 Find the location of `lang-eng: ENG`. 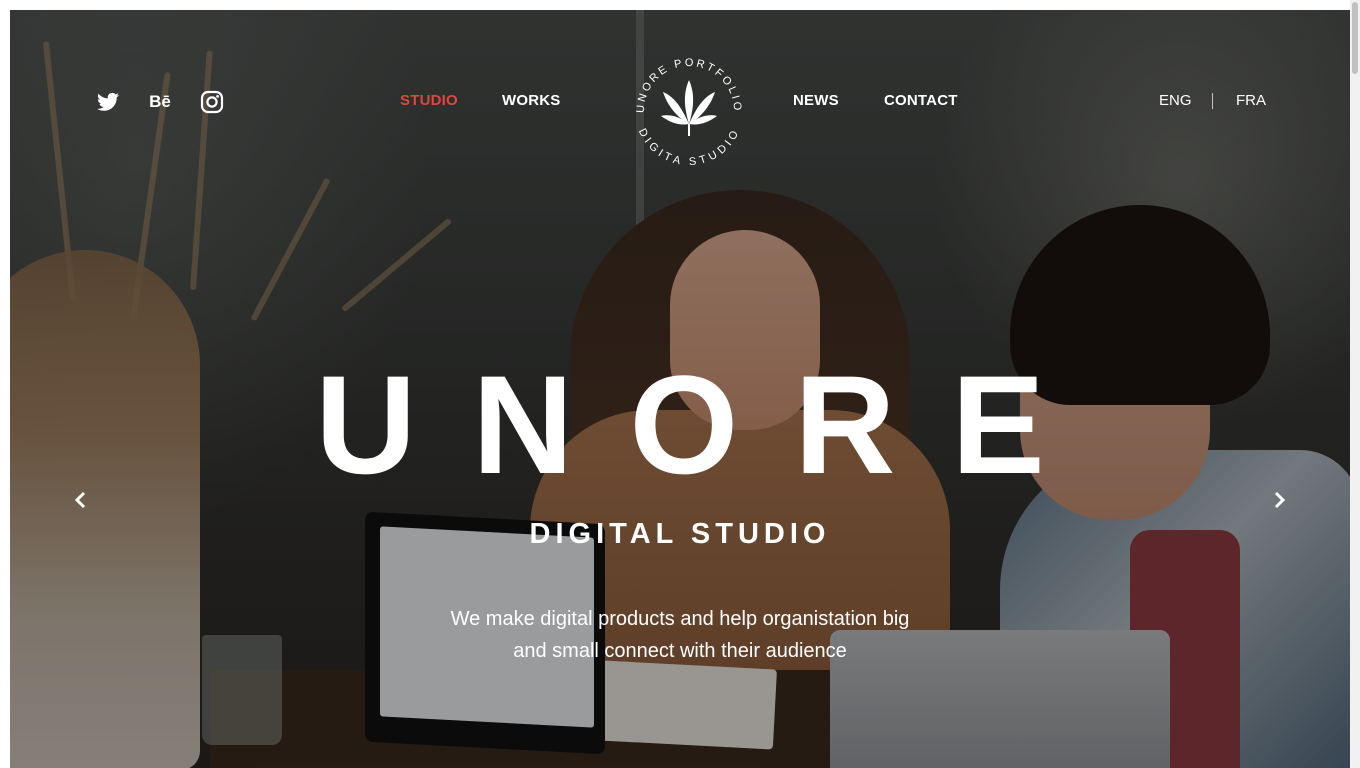

lang-eng: ENG is located at coordinates (1175, 100).